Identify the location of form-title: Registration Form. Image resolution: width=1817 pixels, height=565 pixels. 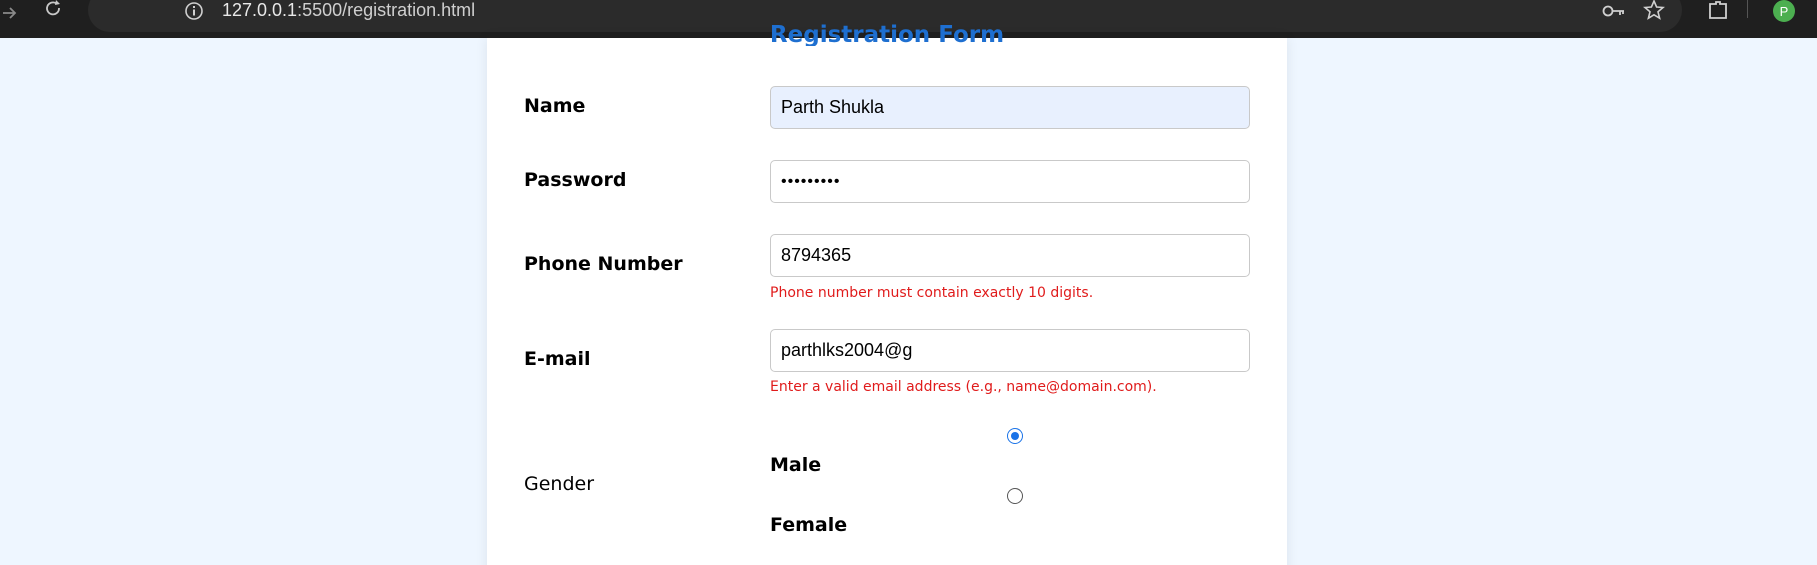
(887, 34).